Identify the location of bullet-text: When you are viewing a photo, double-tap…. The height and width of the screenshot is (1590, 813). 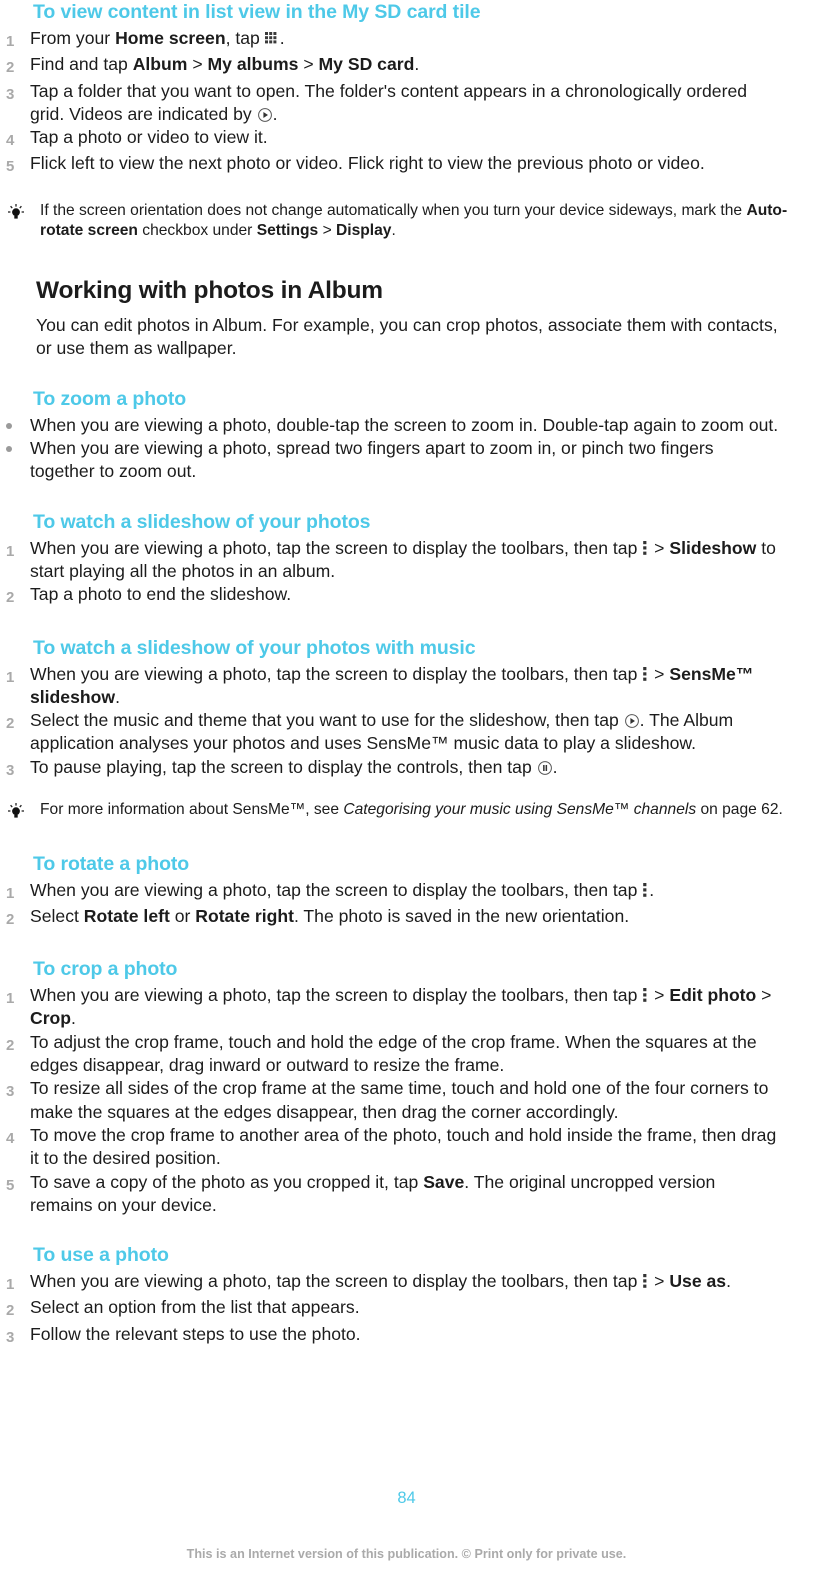
(404, 424).